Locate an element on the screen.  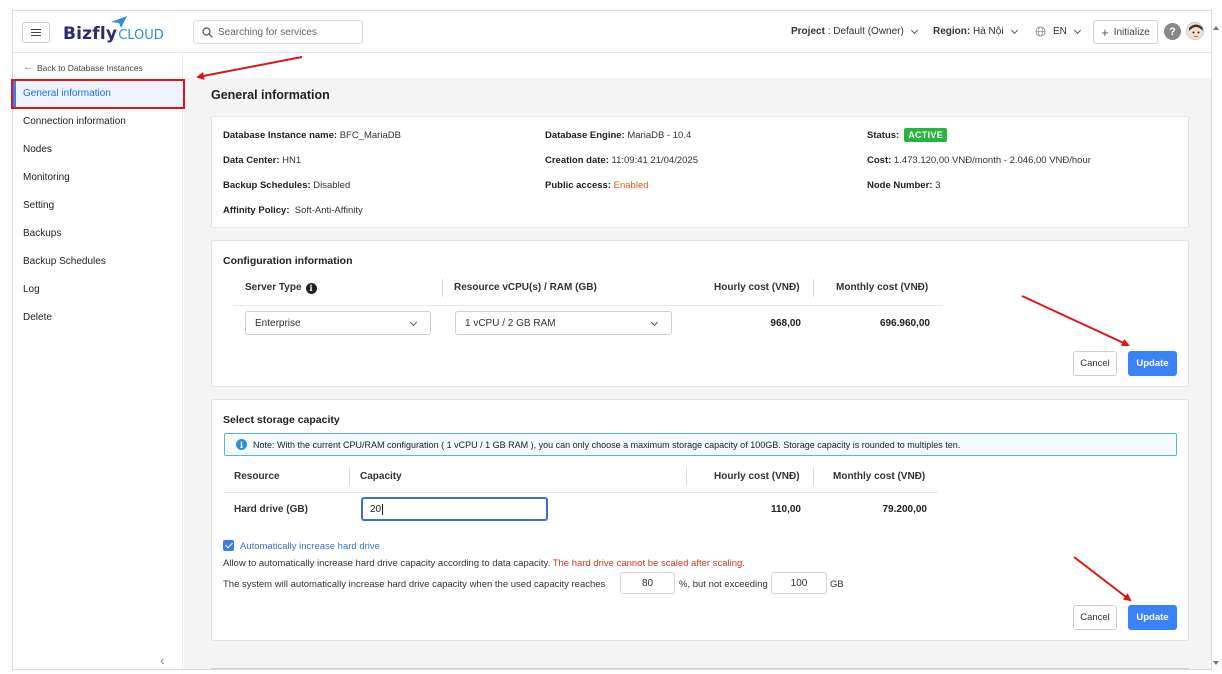
auto-increase-checkbox is located at coordinates (228, 545).